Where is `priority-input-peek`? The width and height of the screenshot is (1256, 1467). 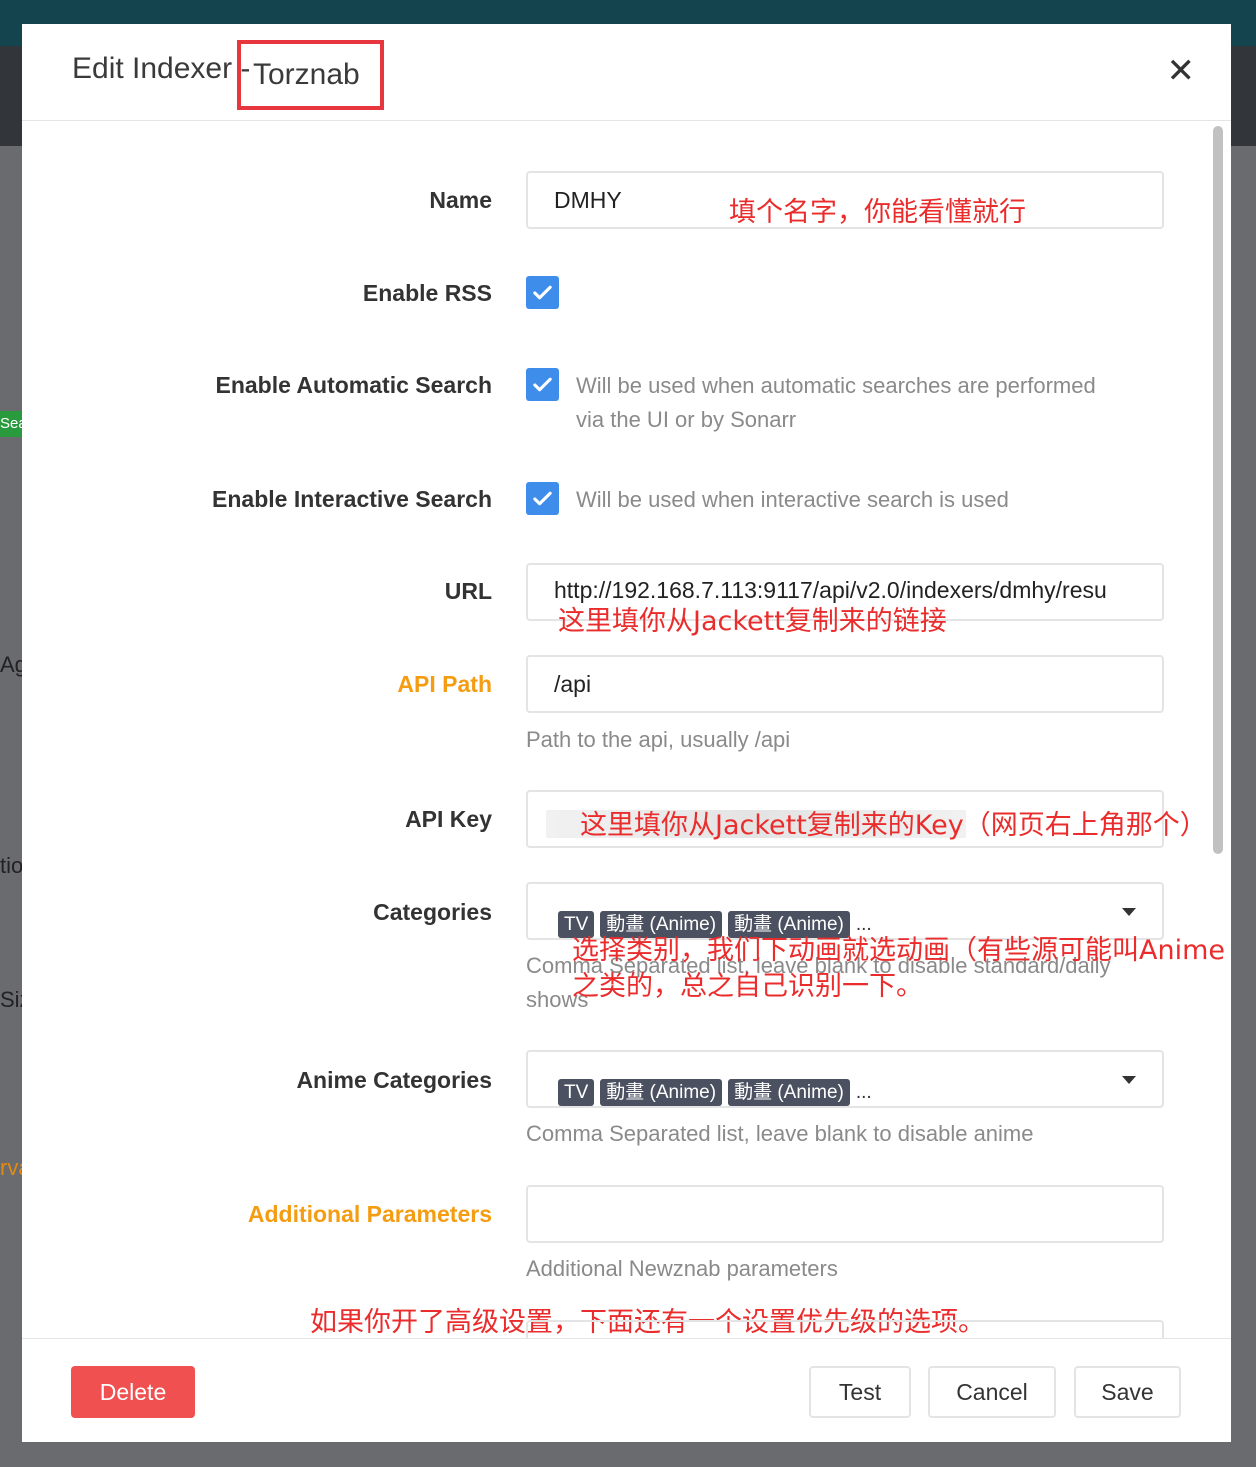
priority-input-peek is located at coordinates (845, 1330).